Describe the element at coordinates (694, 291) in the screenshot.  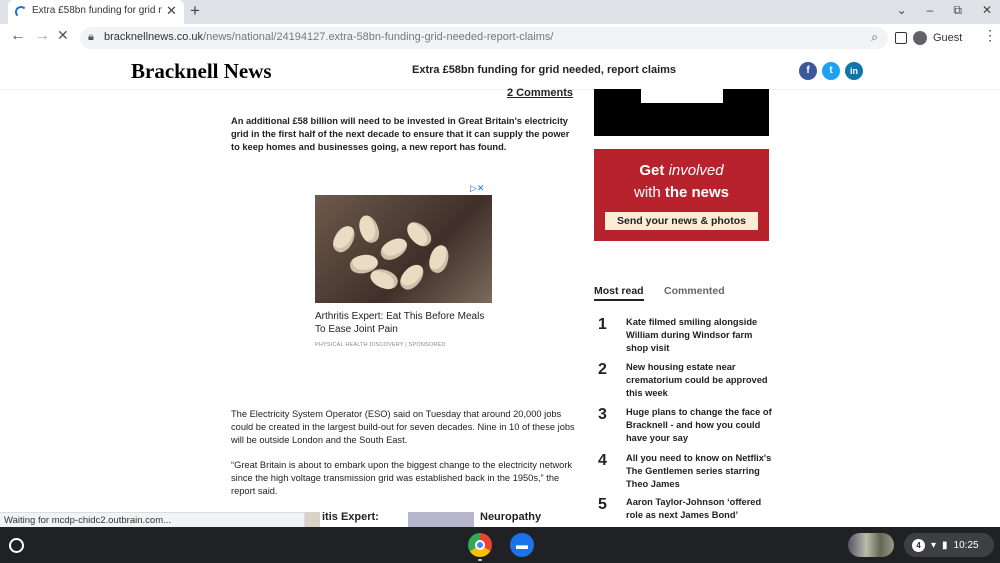
I see `tab-commented: Commented` at that location.